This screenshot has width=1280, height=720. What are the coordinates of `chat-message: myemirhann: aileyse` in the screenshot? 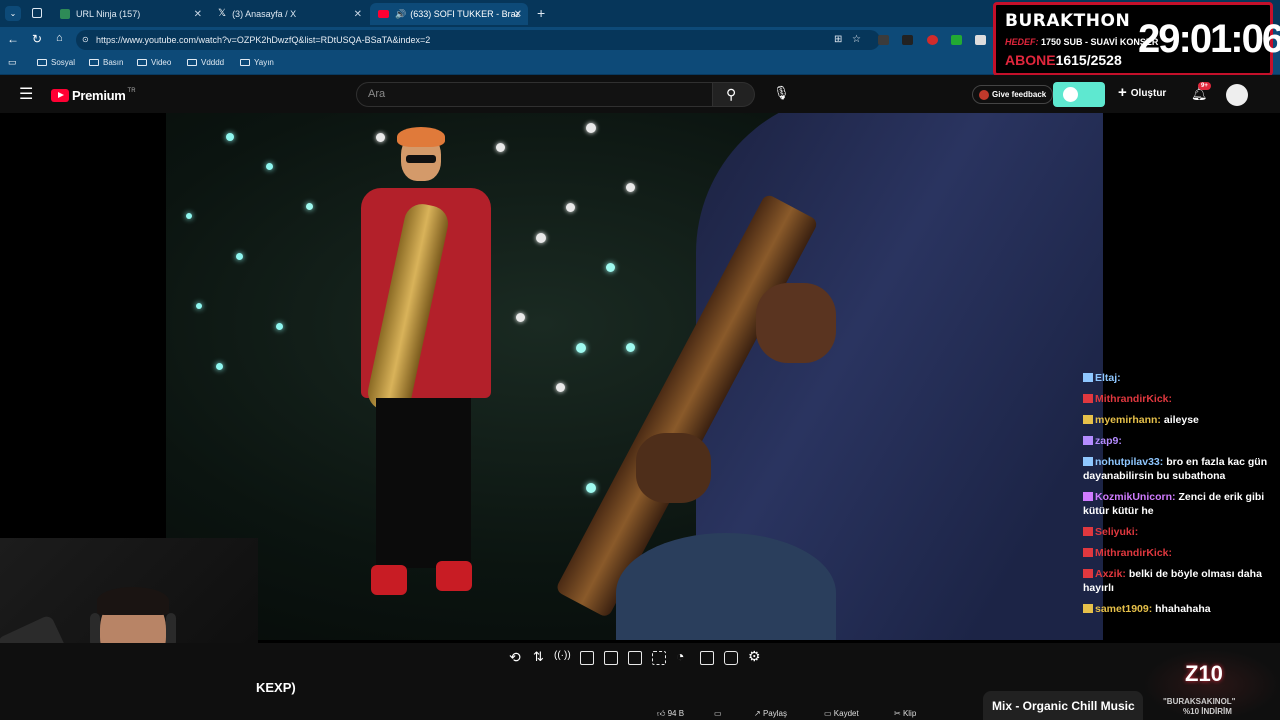 It's located at (1180, 420).